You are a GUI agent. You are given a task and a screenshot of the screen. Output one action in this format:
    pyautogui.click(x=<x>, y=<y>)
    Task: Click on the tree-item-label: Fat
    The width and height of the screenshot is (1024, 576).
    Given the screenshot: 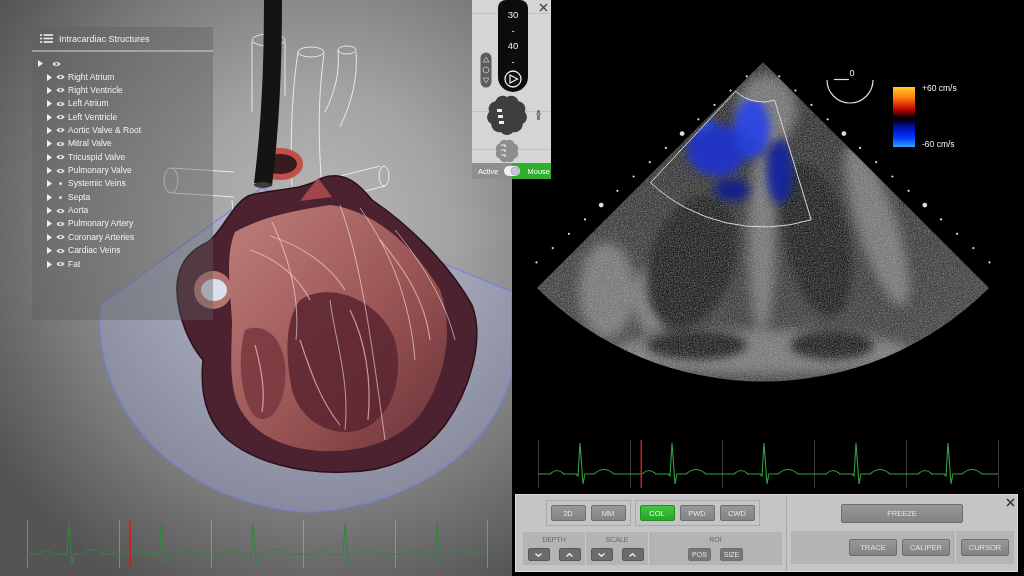 What is the action you would take?
    pyautogui.click(x=74, y=264)
    